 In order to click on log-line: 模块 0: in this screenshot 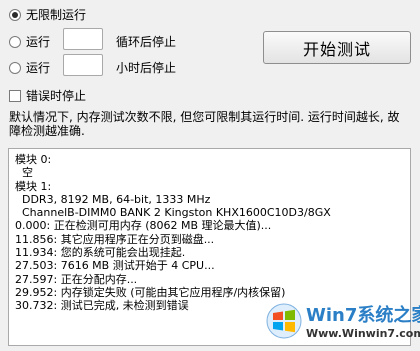, I will do `click(33, 159)`.